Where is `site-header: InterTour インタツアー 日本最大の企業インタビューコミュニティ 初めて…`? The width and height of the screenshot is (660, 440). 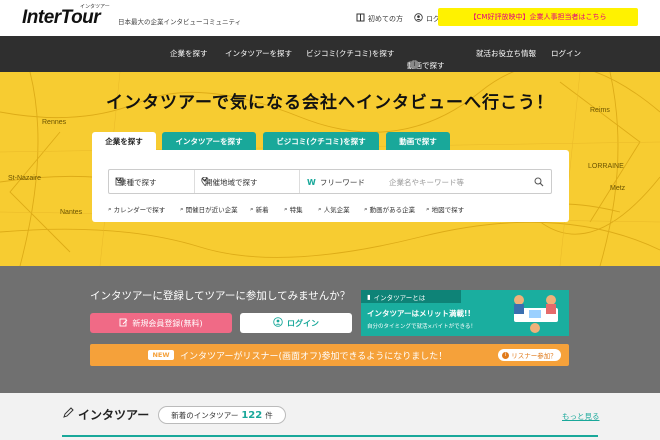 site-header: InterTour インタツアー 日本最大の企業インタビューコミュニティ 初めて… is located at coordinates (330, 18).